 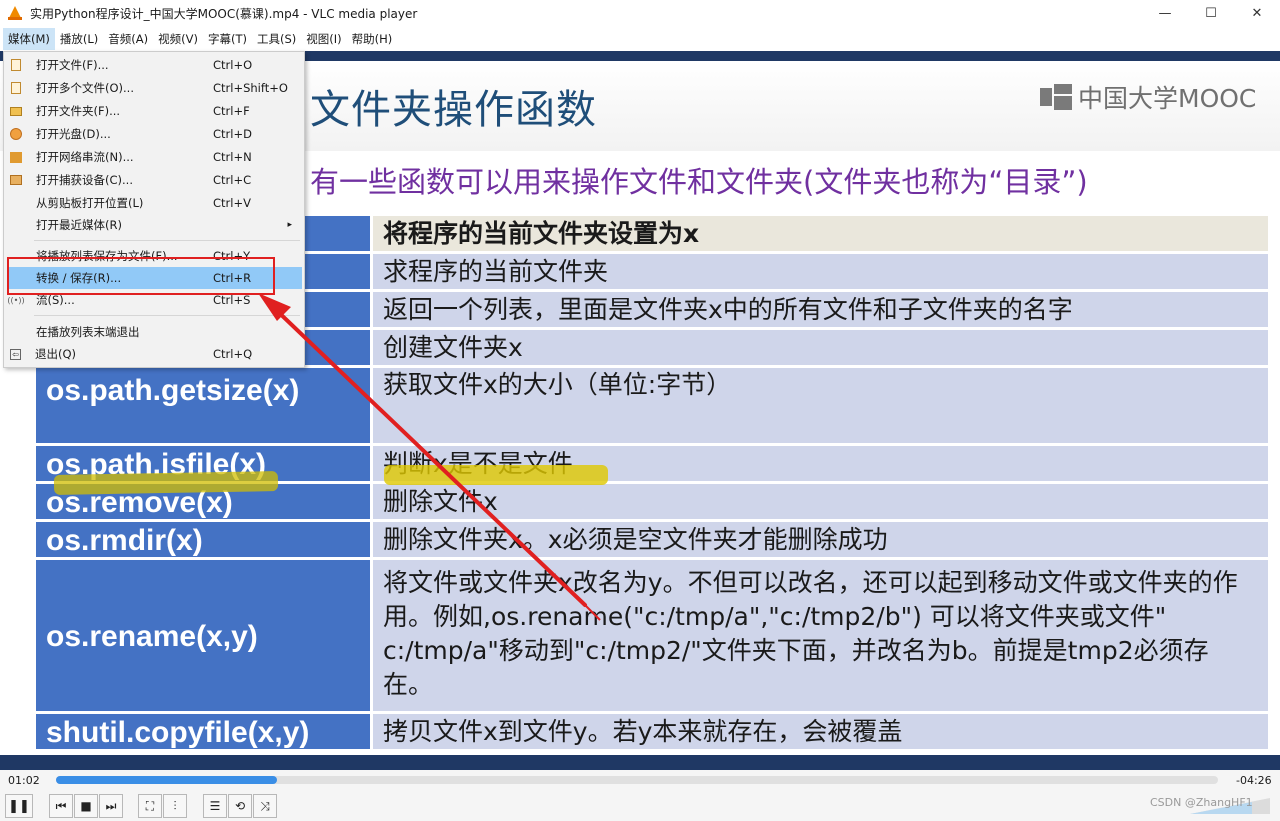 I want to click on menu-item-open-clipboard: 从剪贴板打开位置(L) Ctrl+V, so click(x=154, y=203).